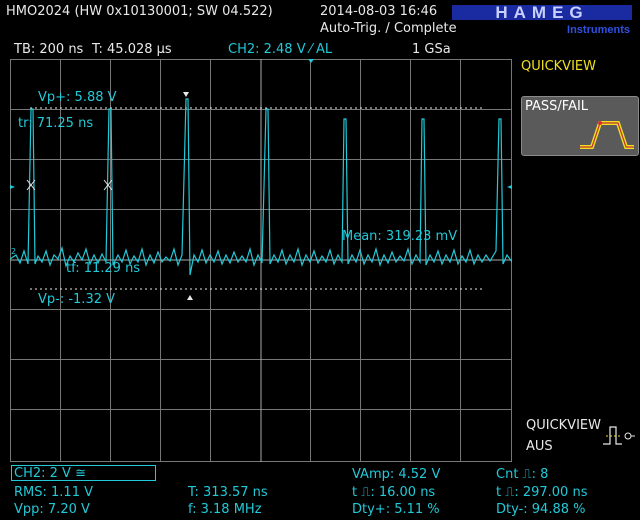 This screenshot has height=520, width=640. Describe the element at coordinates (598, 30) in the screenshot. I see `brand-sub: Instruments` at that location.